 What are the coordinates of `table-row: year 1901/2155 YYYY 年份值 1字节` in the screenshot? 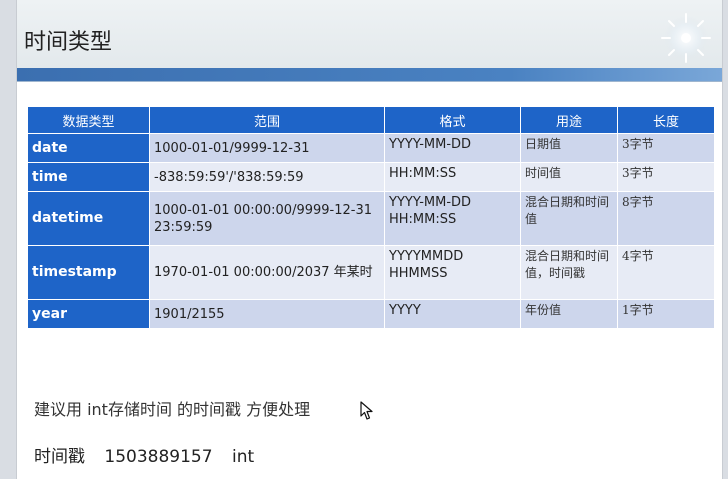 It's located at (371, 314).